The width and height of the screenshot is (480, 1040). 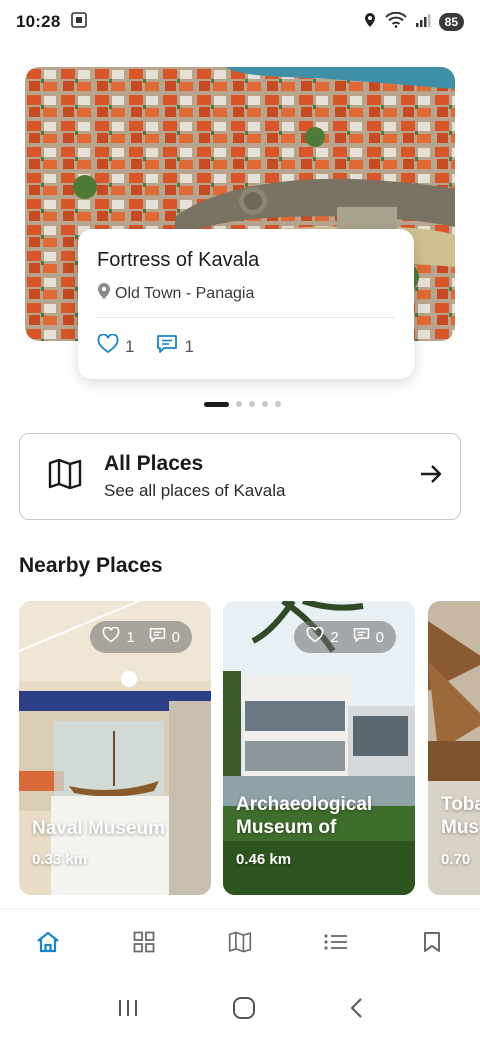 I want to click on carousel-indicator, so click(x=242, y=404).